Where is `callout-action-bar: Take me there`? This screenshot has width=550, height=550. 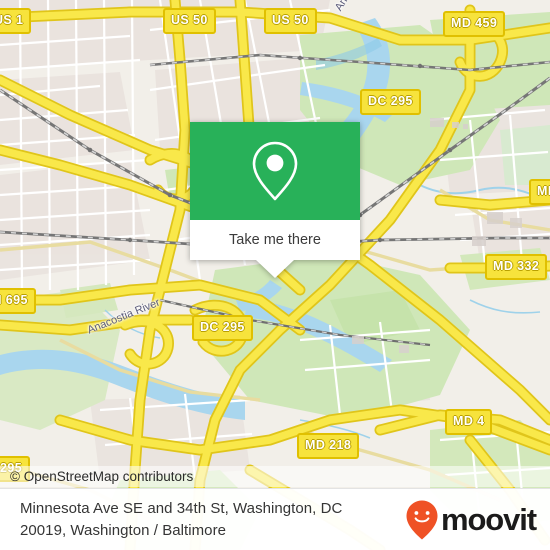
callout-action-bar: Take me there is located at coordinates (275, 240).